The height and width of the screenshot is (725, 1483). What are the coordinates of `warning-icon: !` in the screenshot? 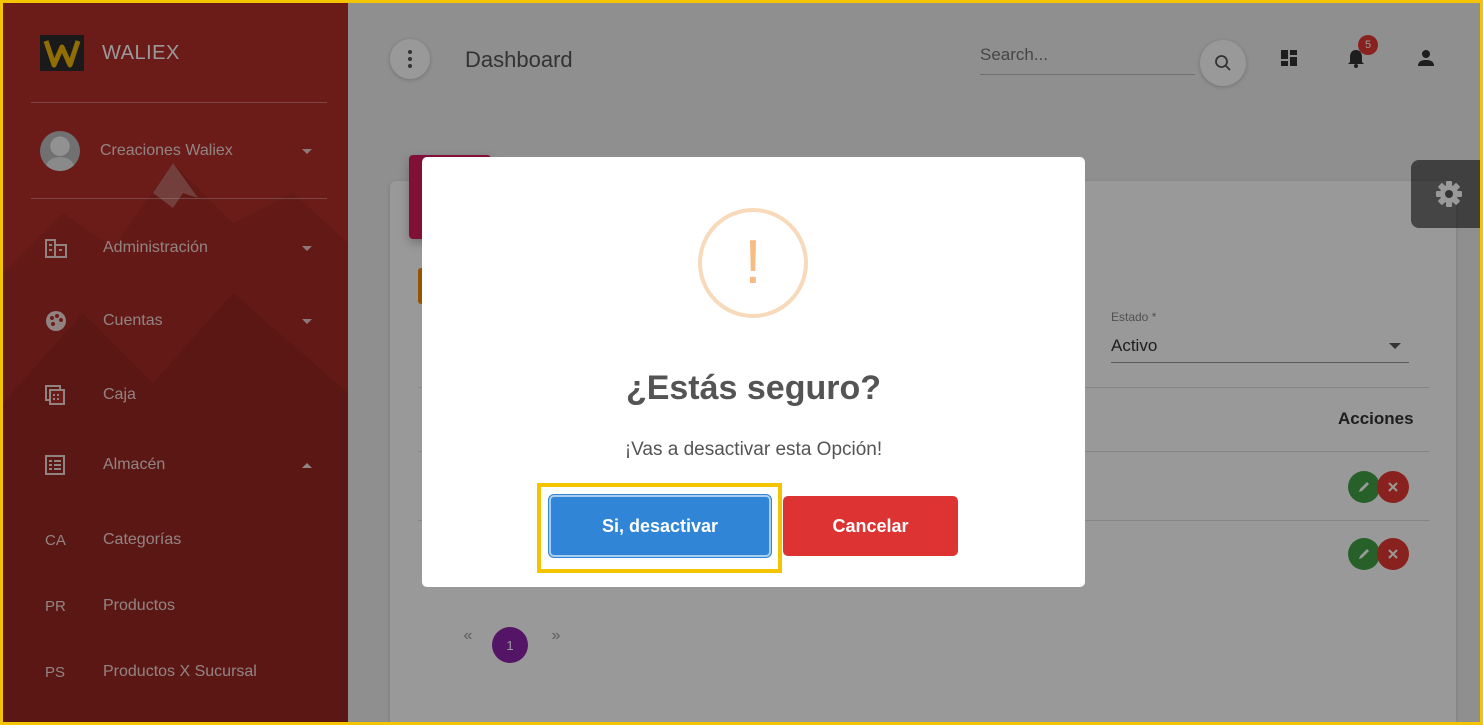 It's located at (753, 263).